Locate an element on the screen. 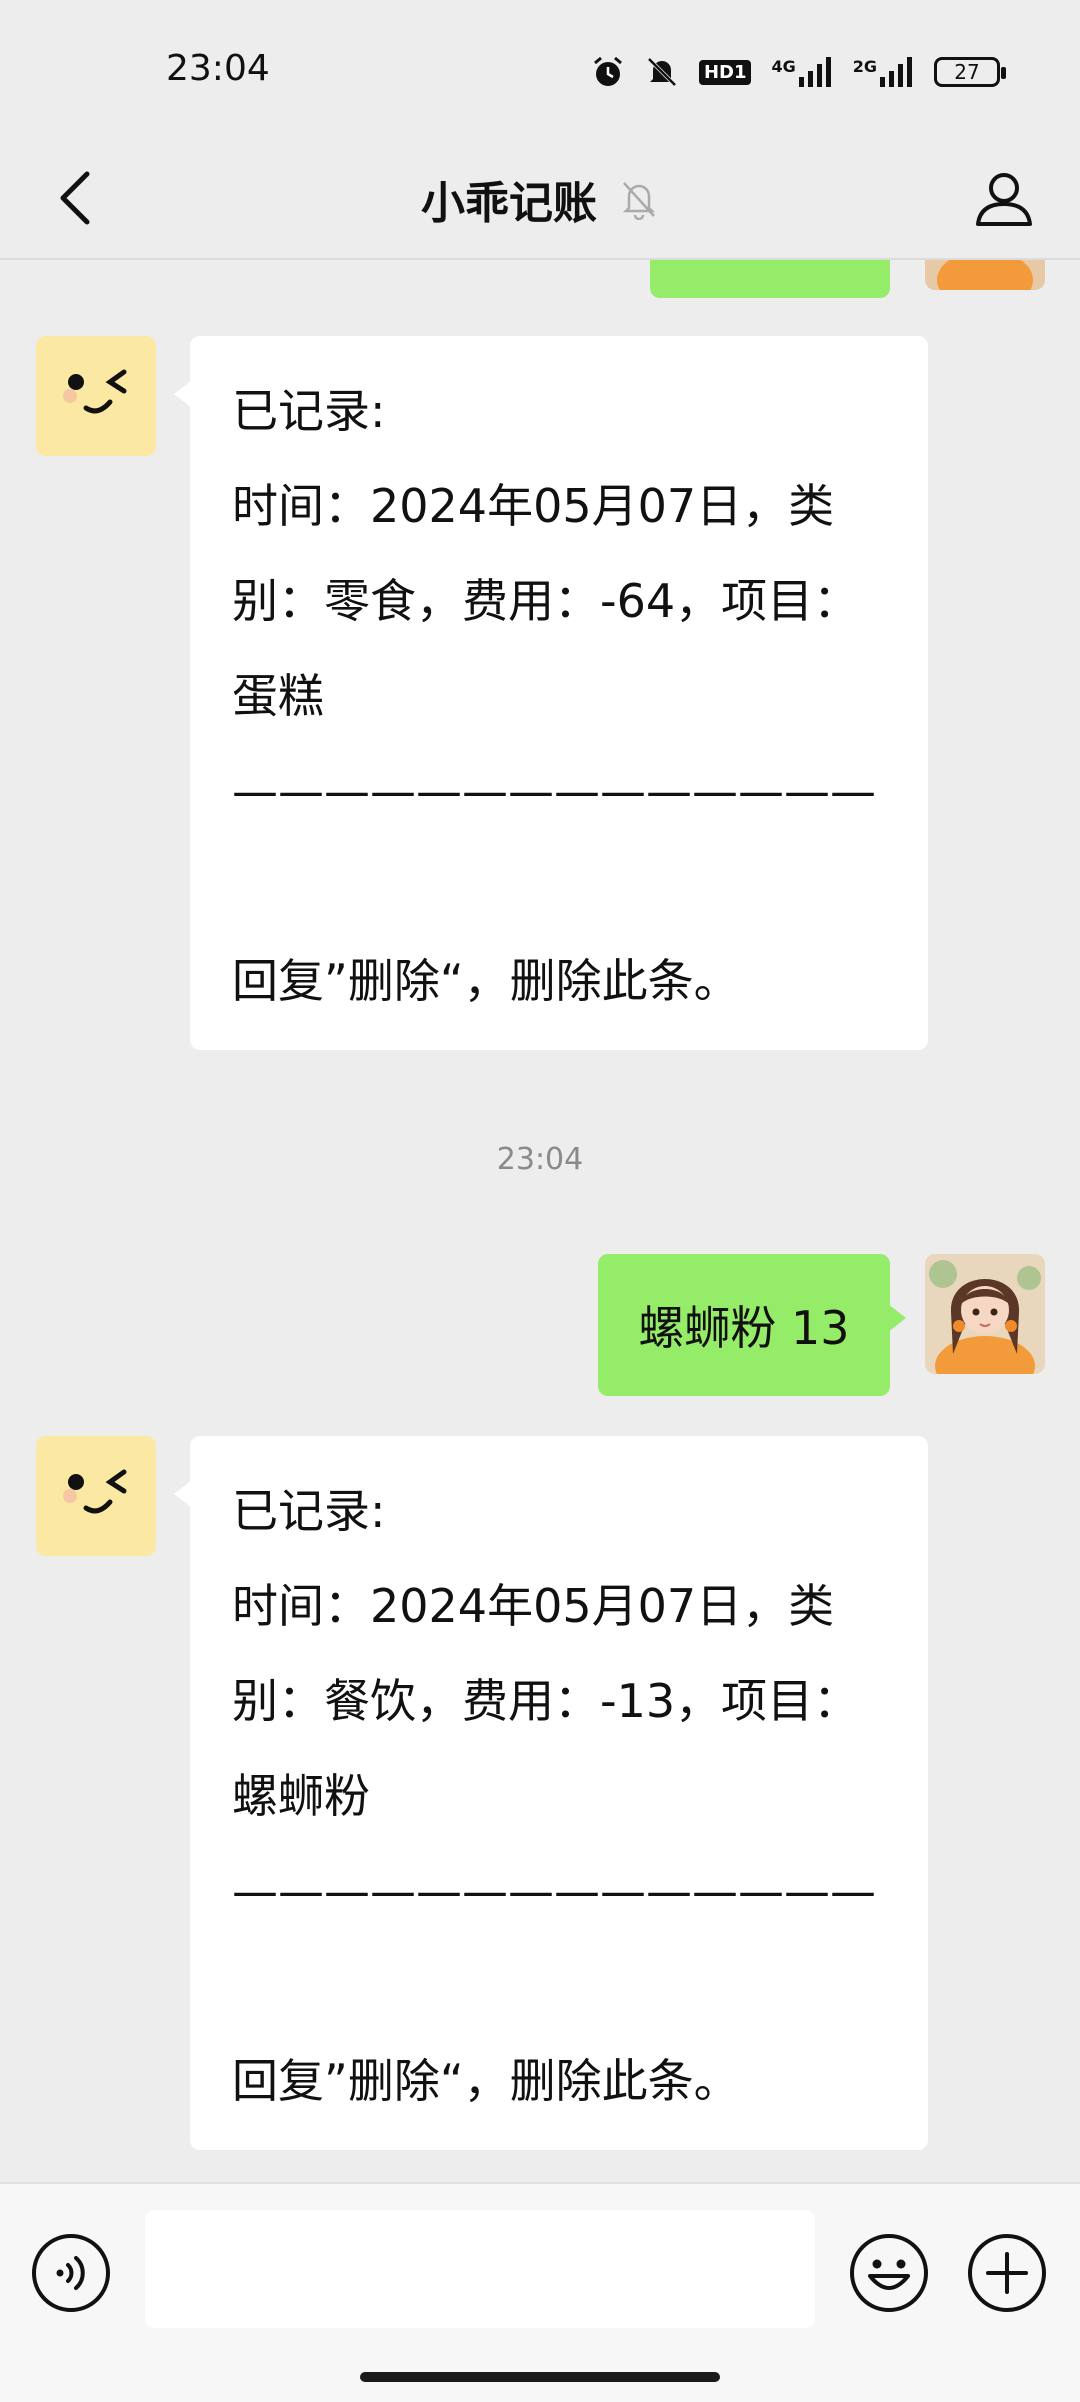 Image resolution: width=1080 pixels, height=2402 pixels. alarm-icon is located at coordinates (607, 71).